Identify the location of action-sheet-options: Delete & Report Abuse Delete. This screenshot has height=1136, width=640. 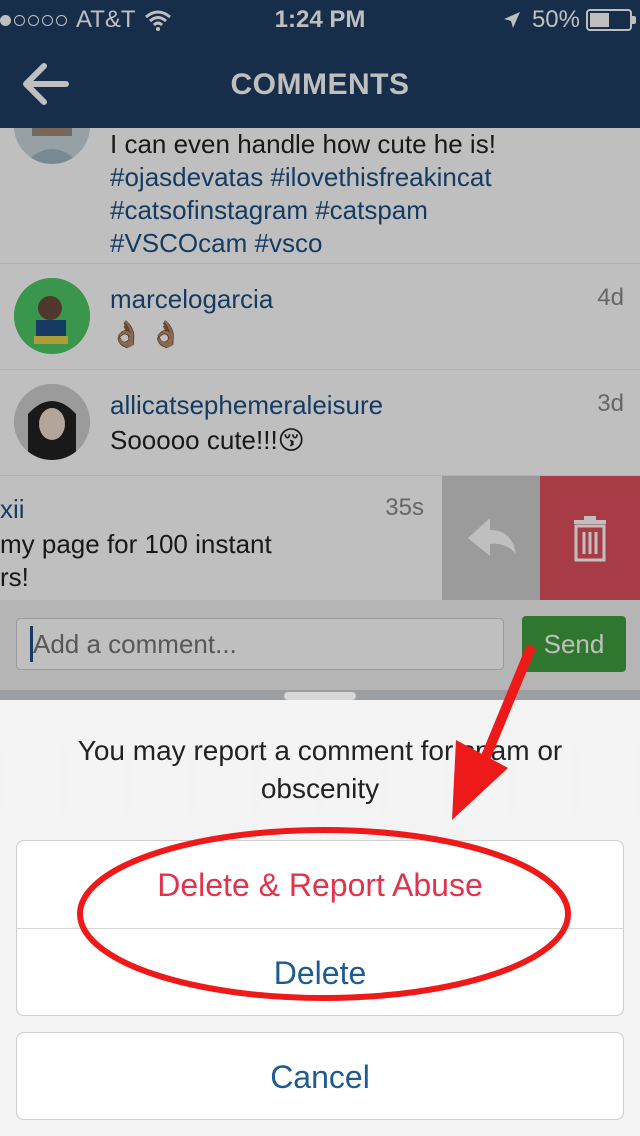
(320, 928).